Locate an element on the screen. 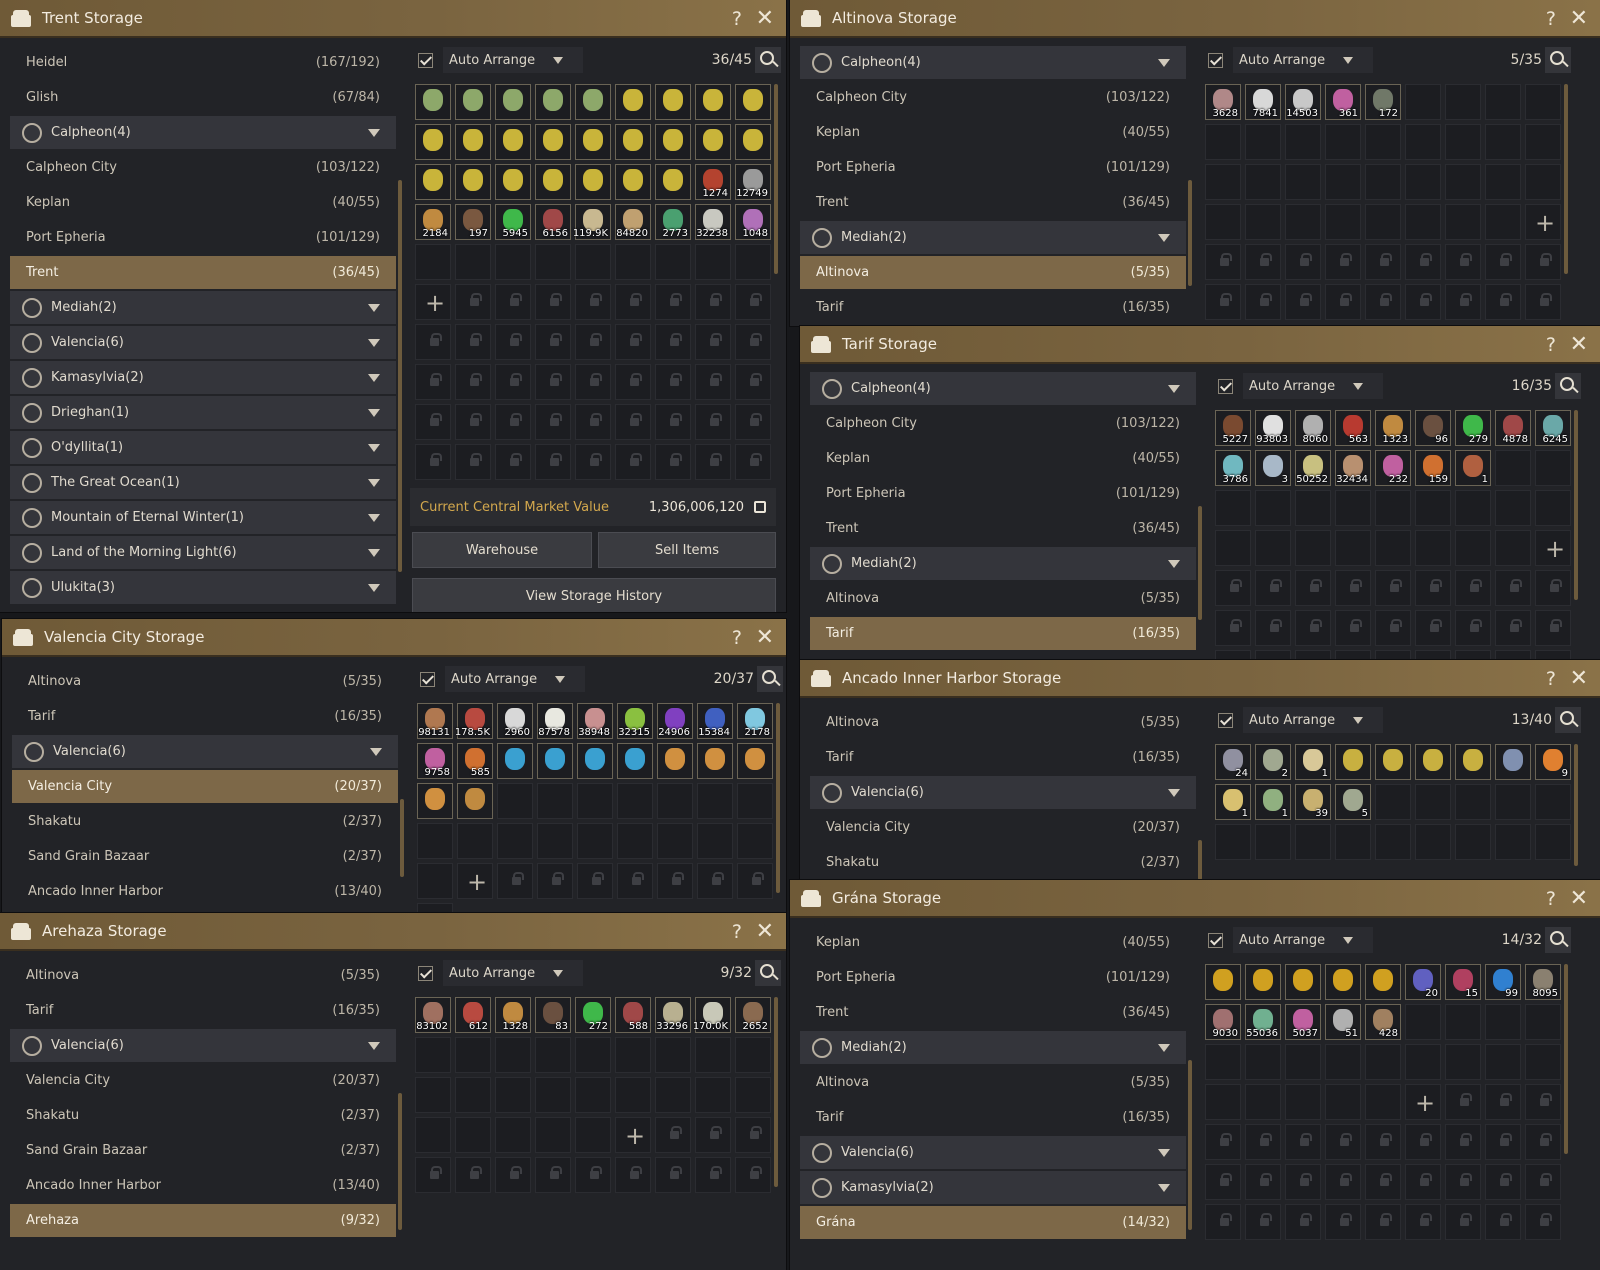 Image resolution: width=1600 pixels, height=1270 pixels. item-slot: 1274 is located at coordinates (713, 182).